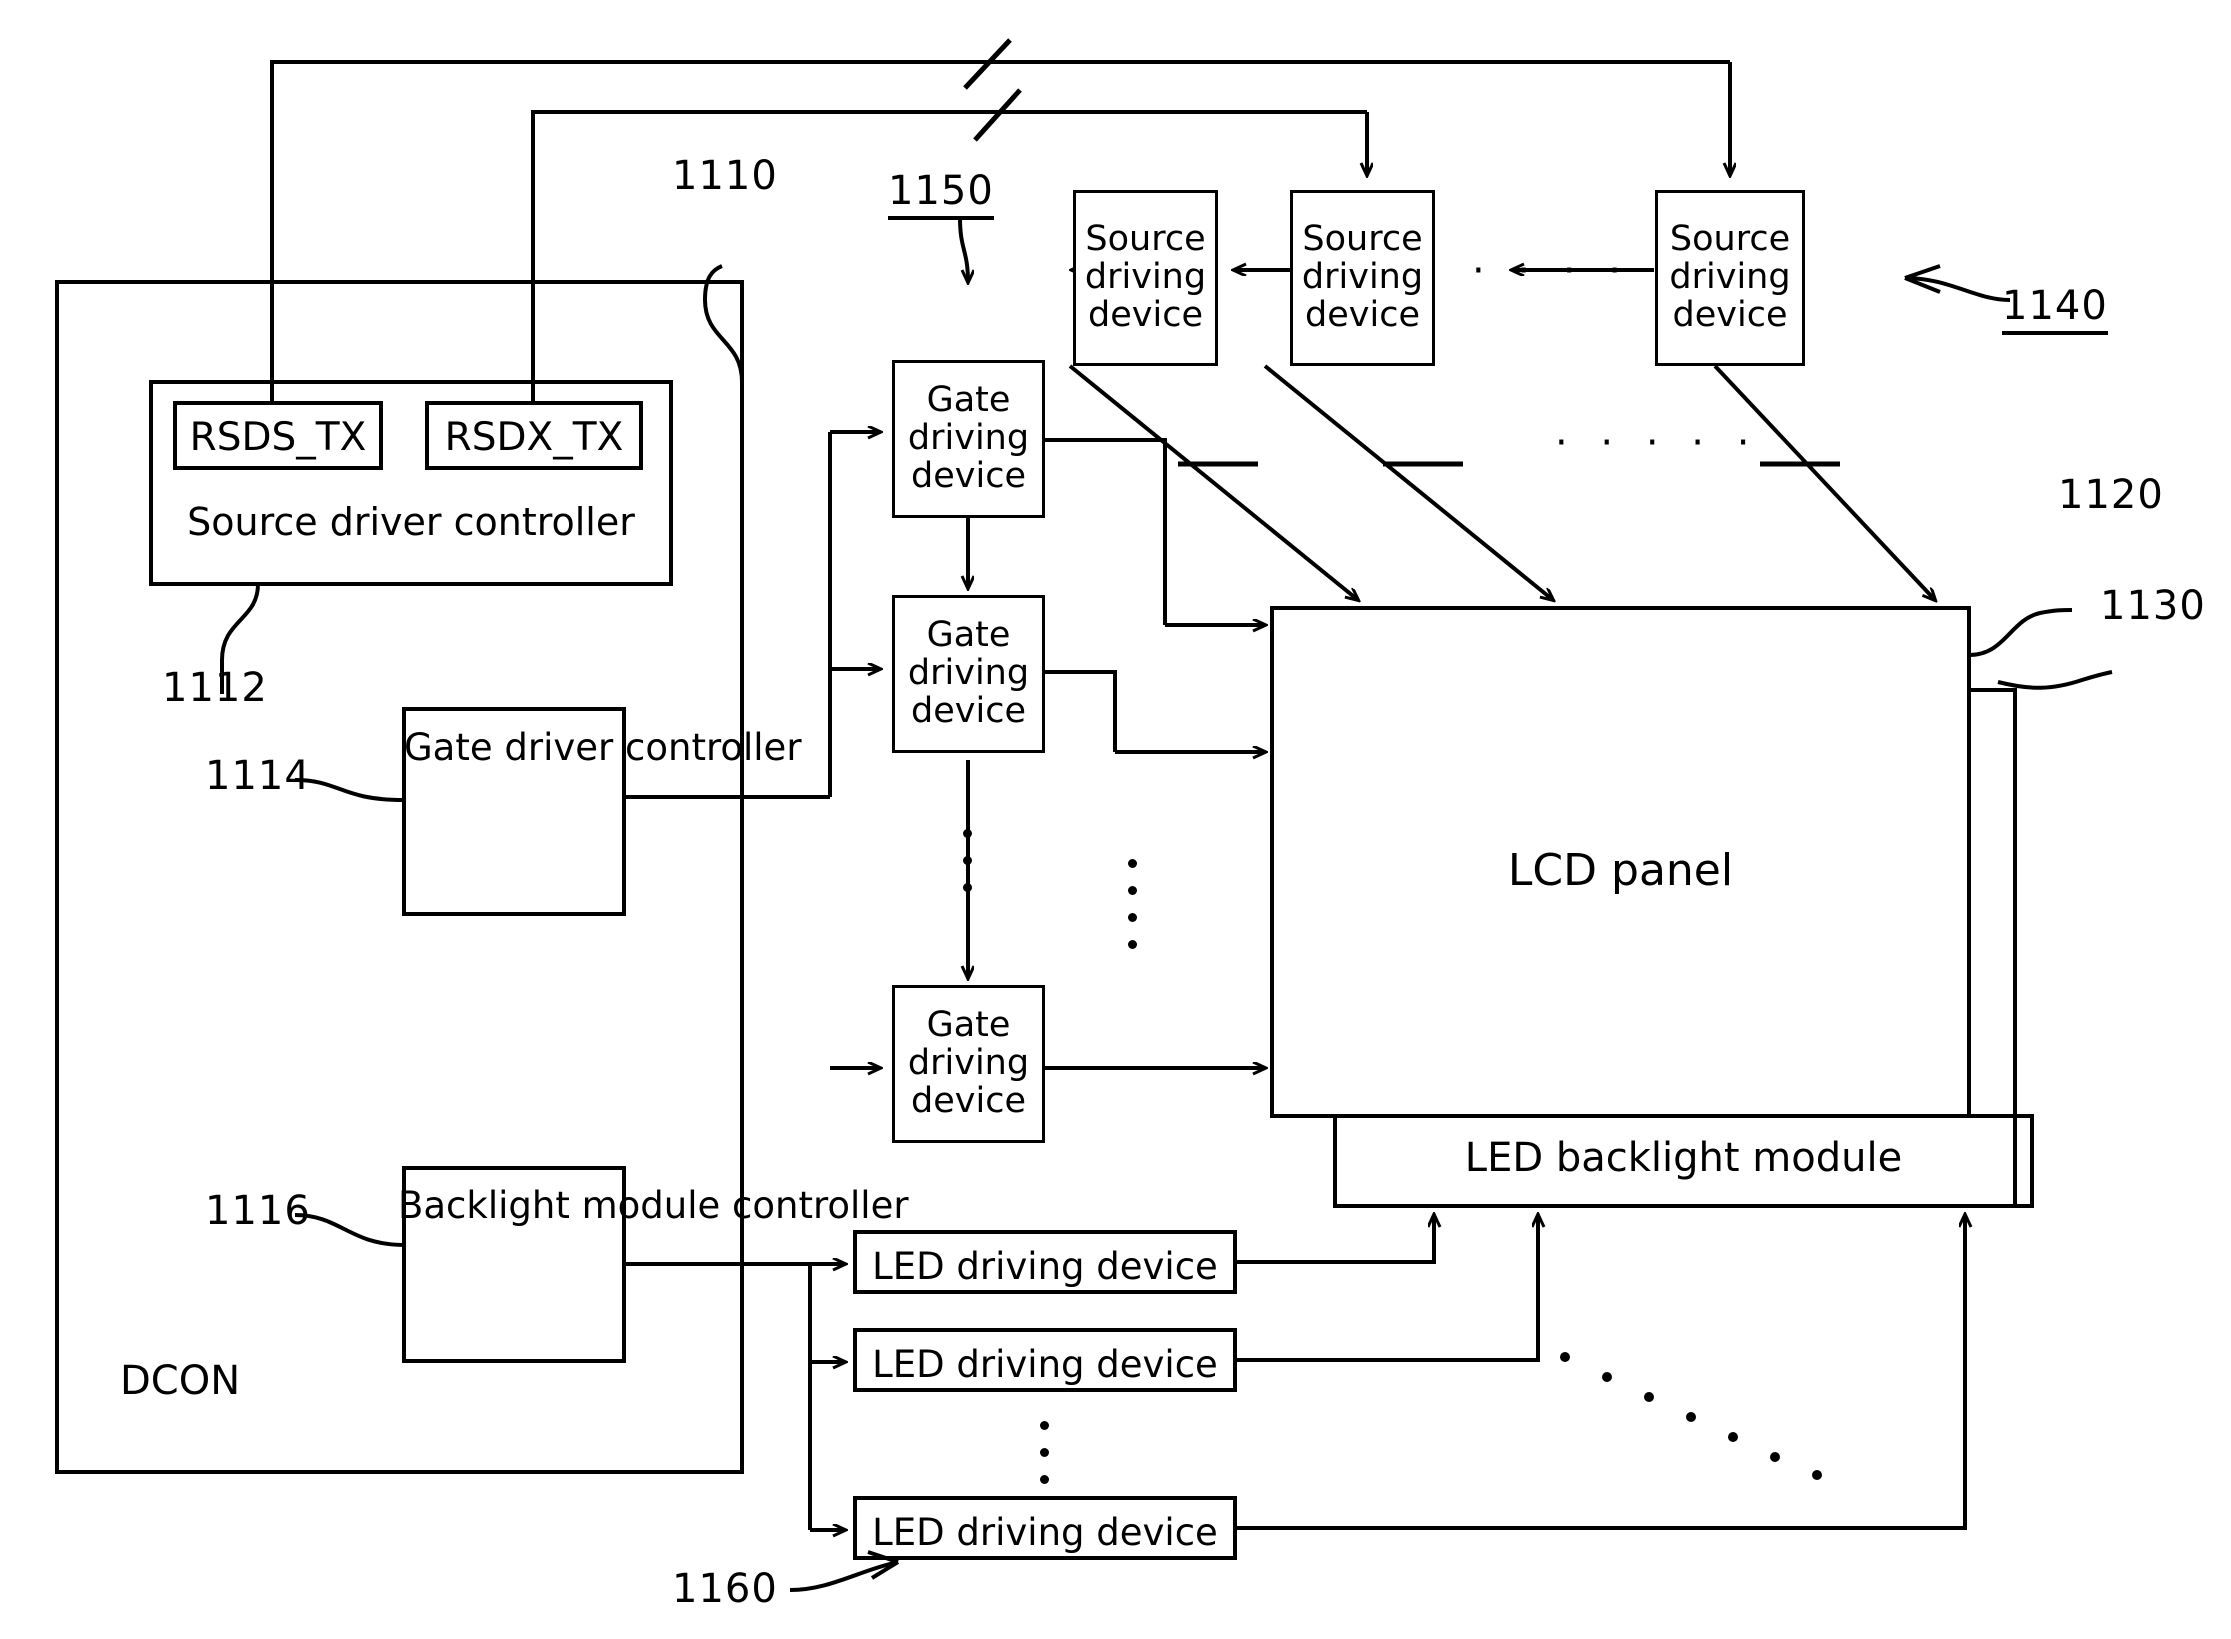 The image size is (2231, 1639). Describe the element at coordinates (484, 1205) in the screenshot. I see `backlight-module-controller-line-1: Backlight` at that location.